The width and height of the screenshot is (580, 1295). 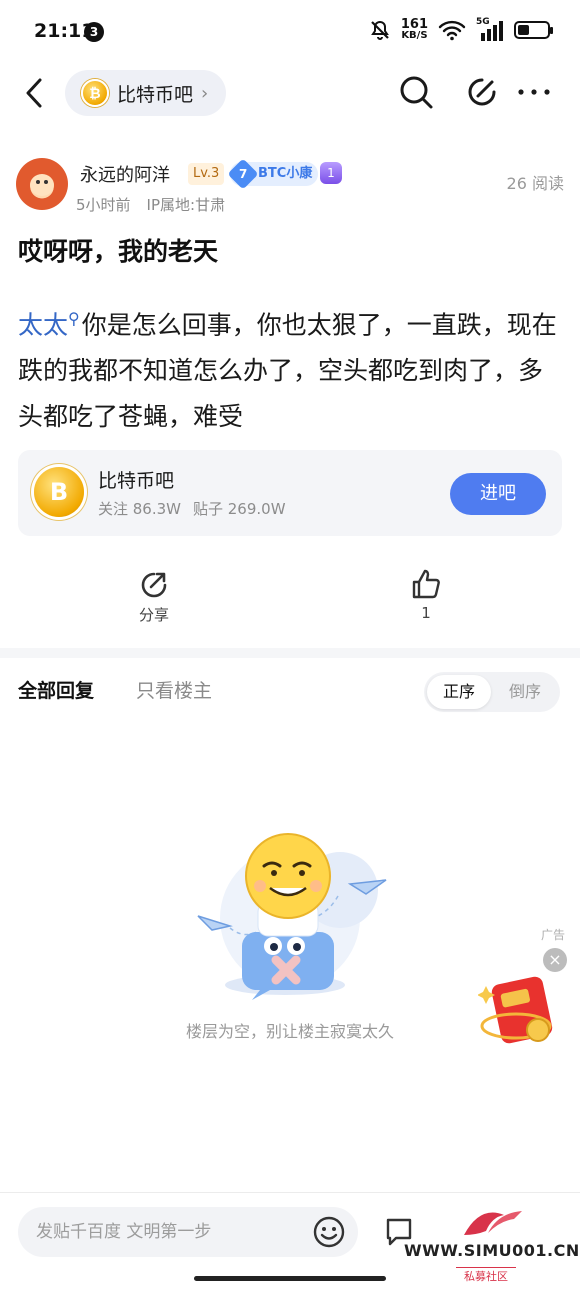 I want to click on watermark-tag: 私募社区, so click(x=486, y=1276).